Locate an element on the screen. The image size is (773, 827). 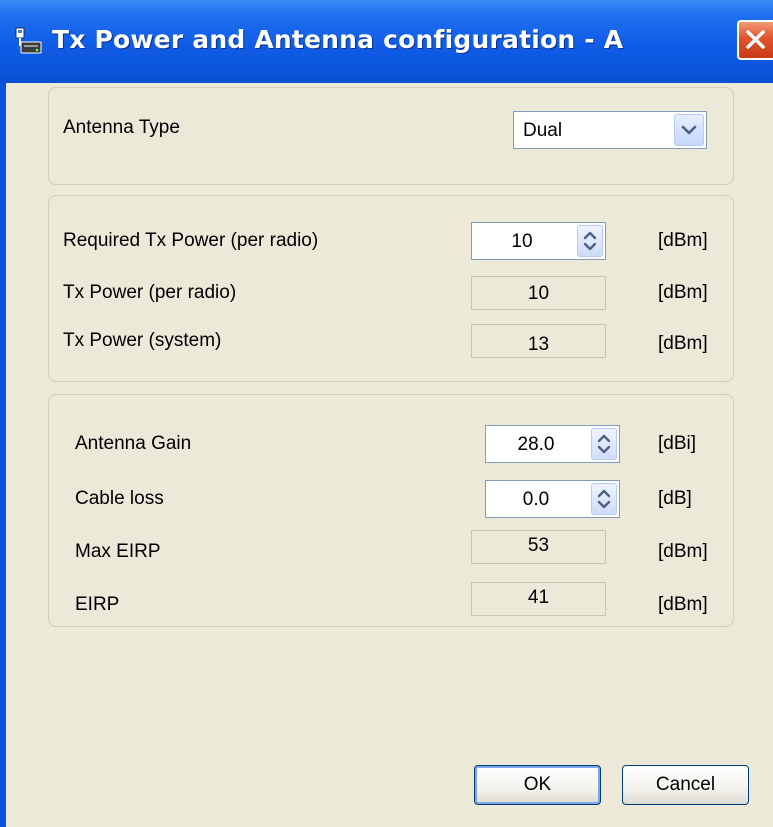
required-tx-power-unit: [dBm] is located at coordinates (683, 240).